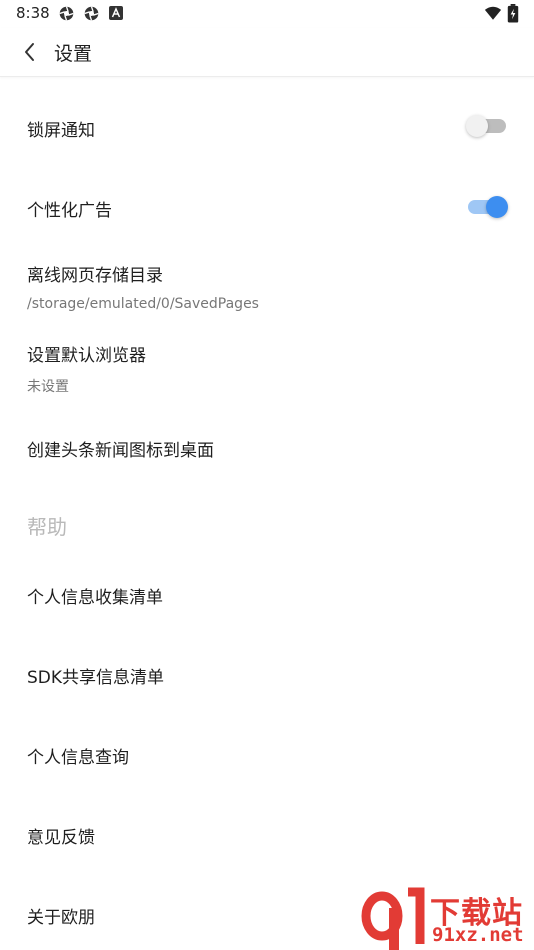 Image resolution: width=534 pixels, height=950 pixels. I want to click on status-bar: 8:38, so click(267, 14).